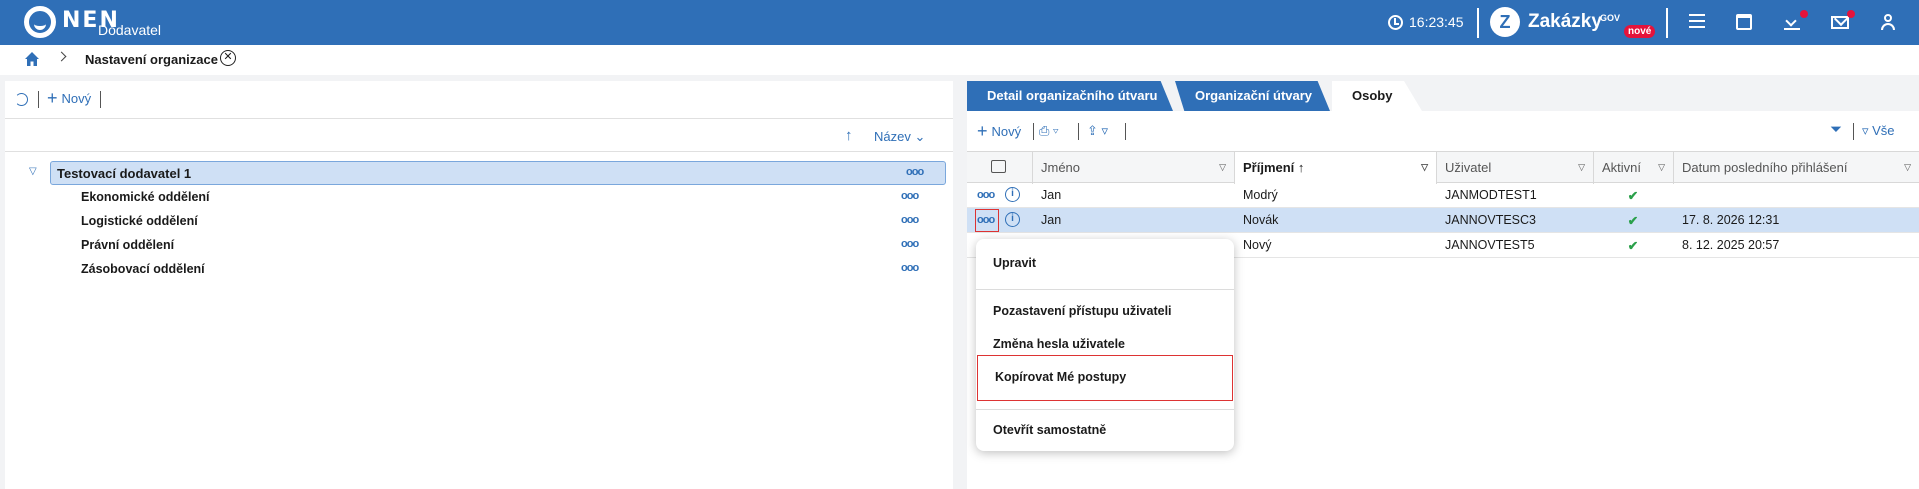 The width and height of the screenshot is (1919, 489). I want to click on menu-item-pozastaveni: Pozastavení přístupu uživateli, so click(1105, 311).